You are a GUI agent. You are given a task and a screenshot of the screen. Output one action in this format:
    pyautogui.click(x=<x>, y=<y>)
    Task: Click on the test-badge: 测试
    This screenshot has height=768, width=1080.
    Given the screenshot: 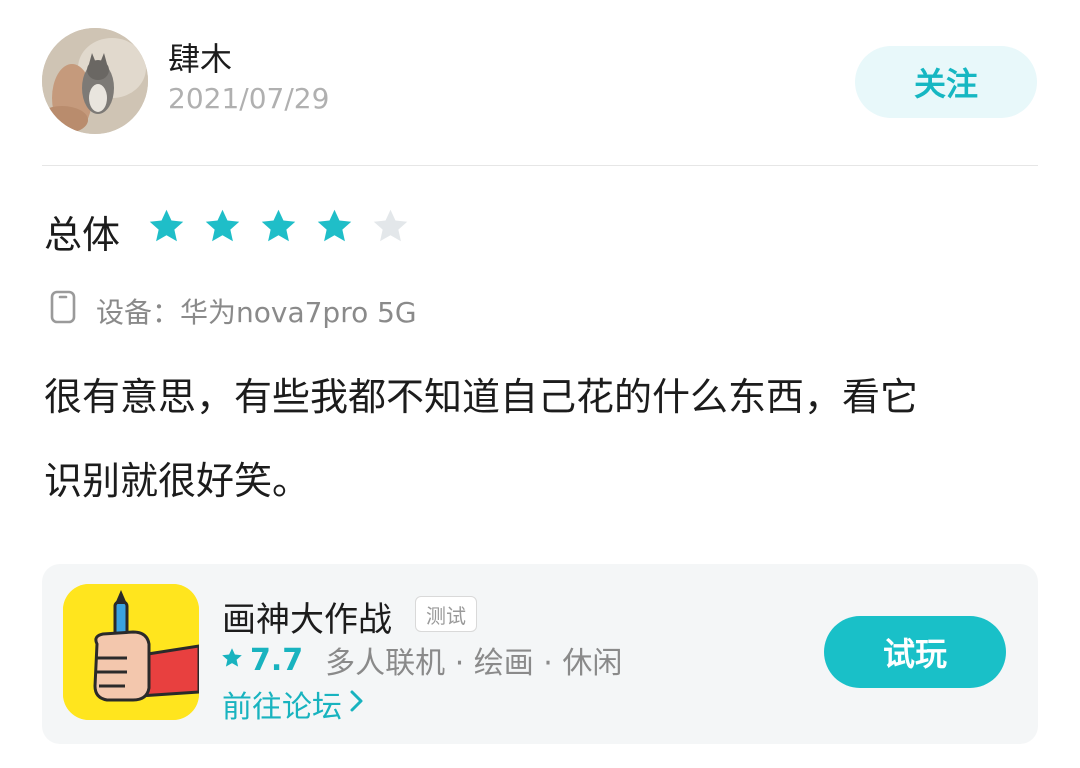 What is the action you would take?
    pyautogui.click(x=446, y=614)
    